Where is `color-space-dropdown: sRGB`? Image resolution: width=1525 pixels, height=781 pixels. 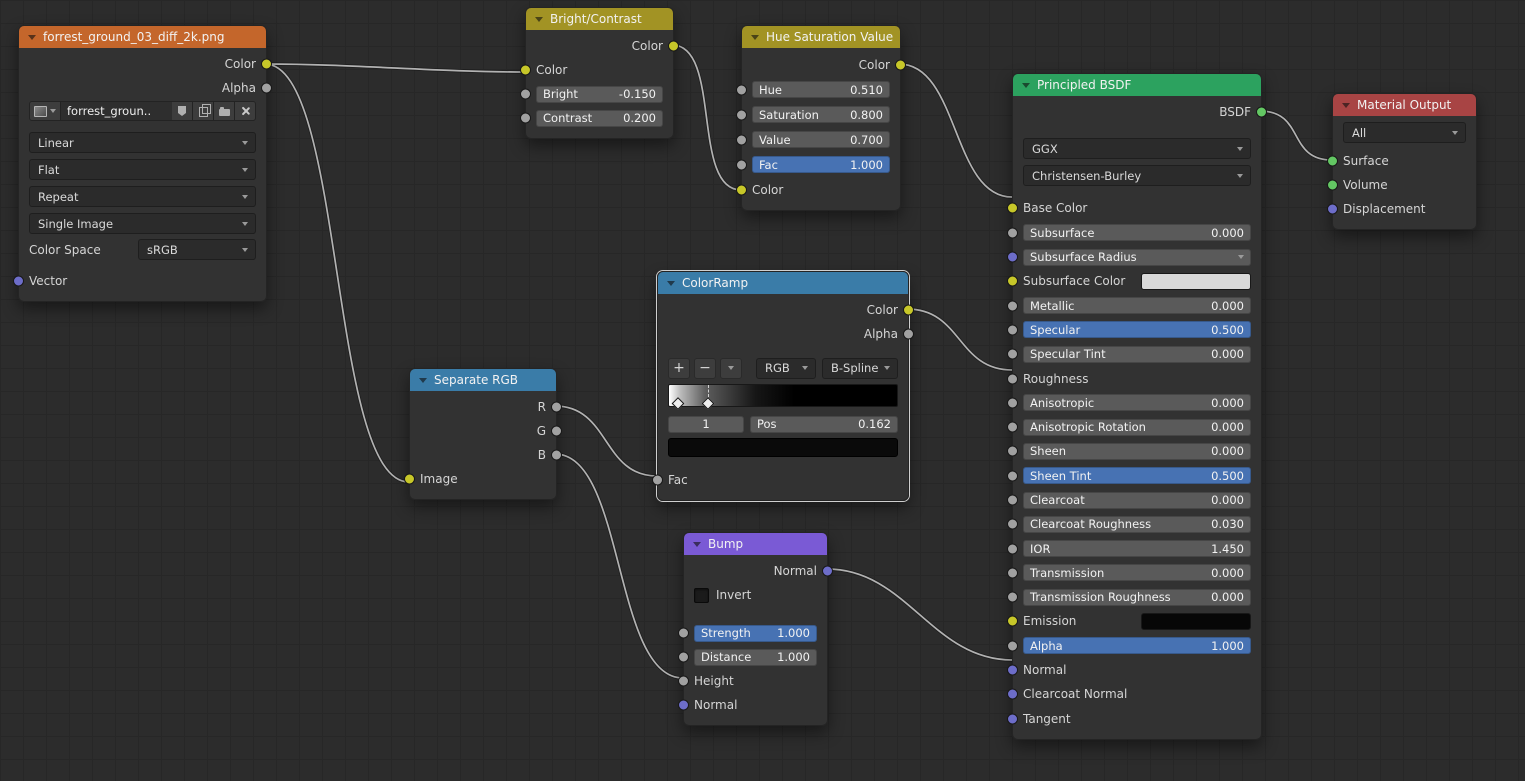 color-space-dropdown: sRGB is located at coordinates (197, 249).